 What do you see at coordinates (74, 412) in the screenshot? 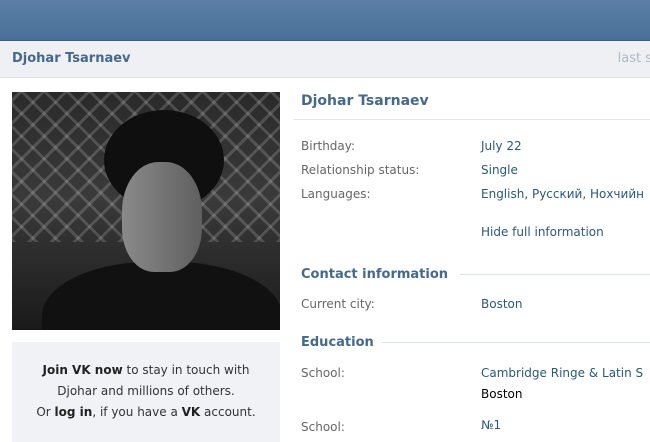
I see `login-link: log in` at bounding box center [74, 412].